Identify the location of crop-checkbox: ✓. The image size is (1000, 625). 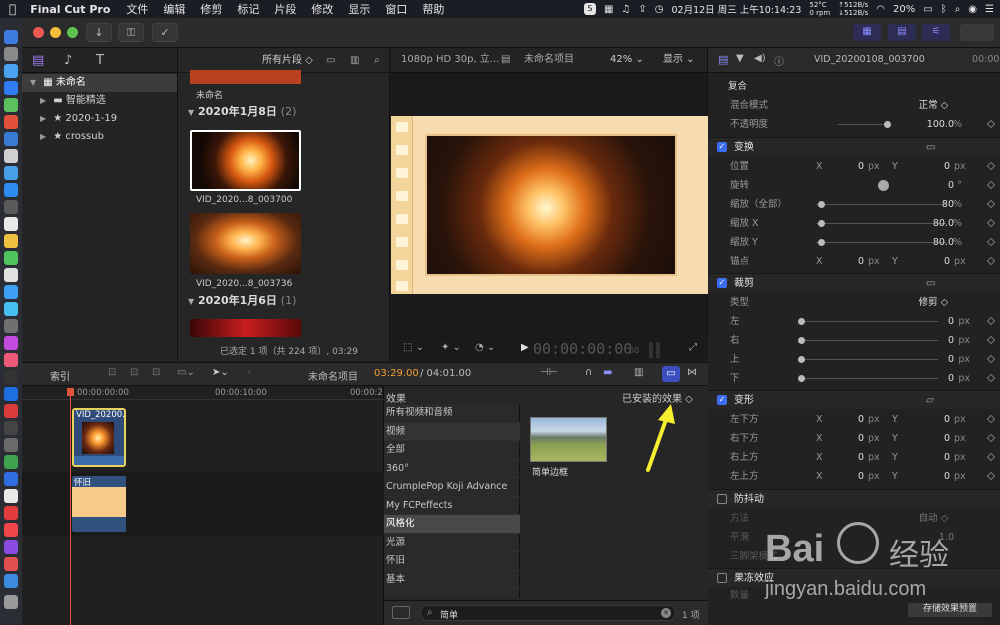
(722, 283).